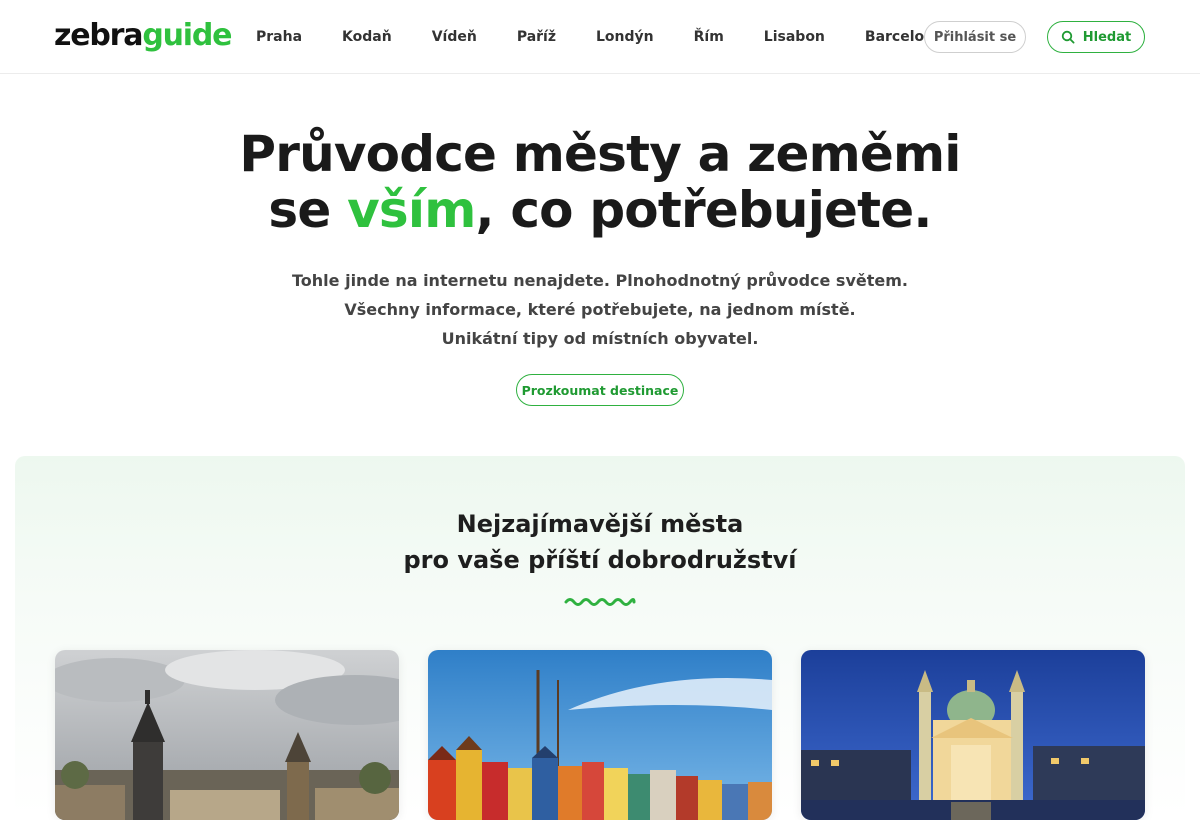  I want to click on nav-item-lisabon: Lisabon, so click(794, 37).